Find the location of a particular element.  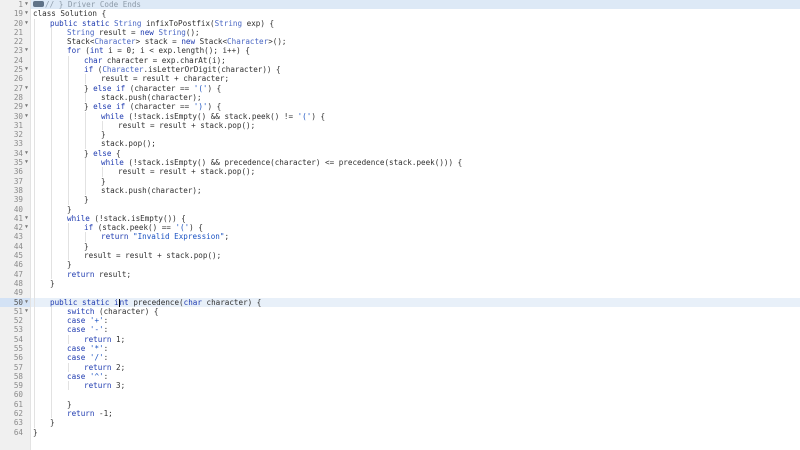

line-number: 19 is located at coordinates (18, 14).